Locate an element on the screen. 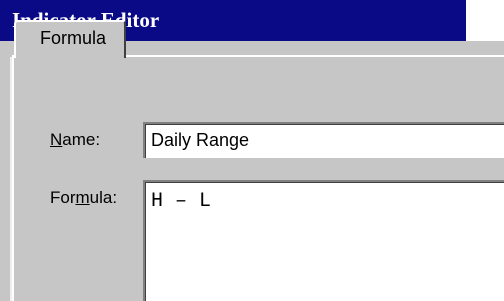 The image size is (504, 301). tab-formula: Formula is located at coordinates (70, 39).